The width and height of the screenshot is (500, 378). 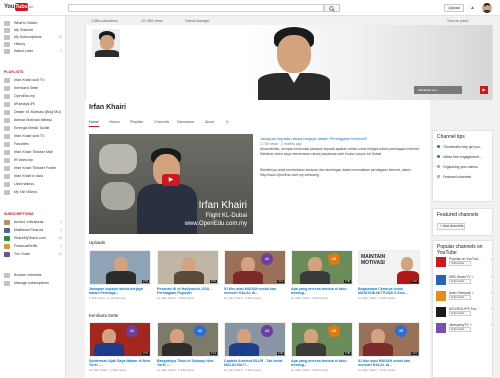 What do you see at coordinates (136, 122) in the screenshot?
I see `tab-playlists: Playlists` at bounding box center [136, 122].